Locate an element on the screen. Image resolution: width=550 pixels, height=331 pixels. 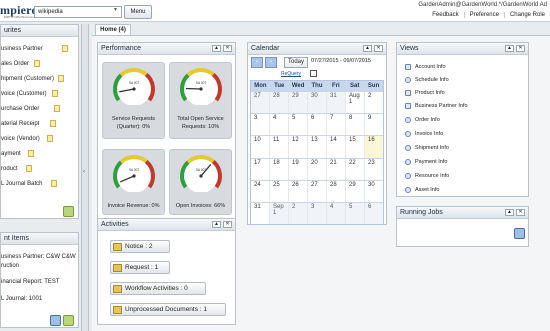
view-invoice-info: Invoice Info is located at coordinates (424, 134).